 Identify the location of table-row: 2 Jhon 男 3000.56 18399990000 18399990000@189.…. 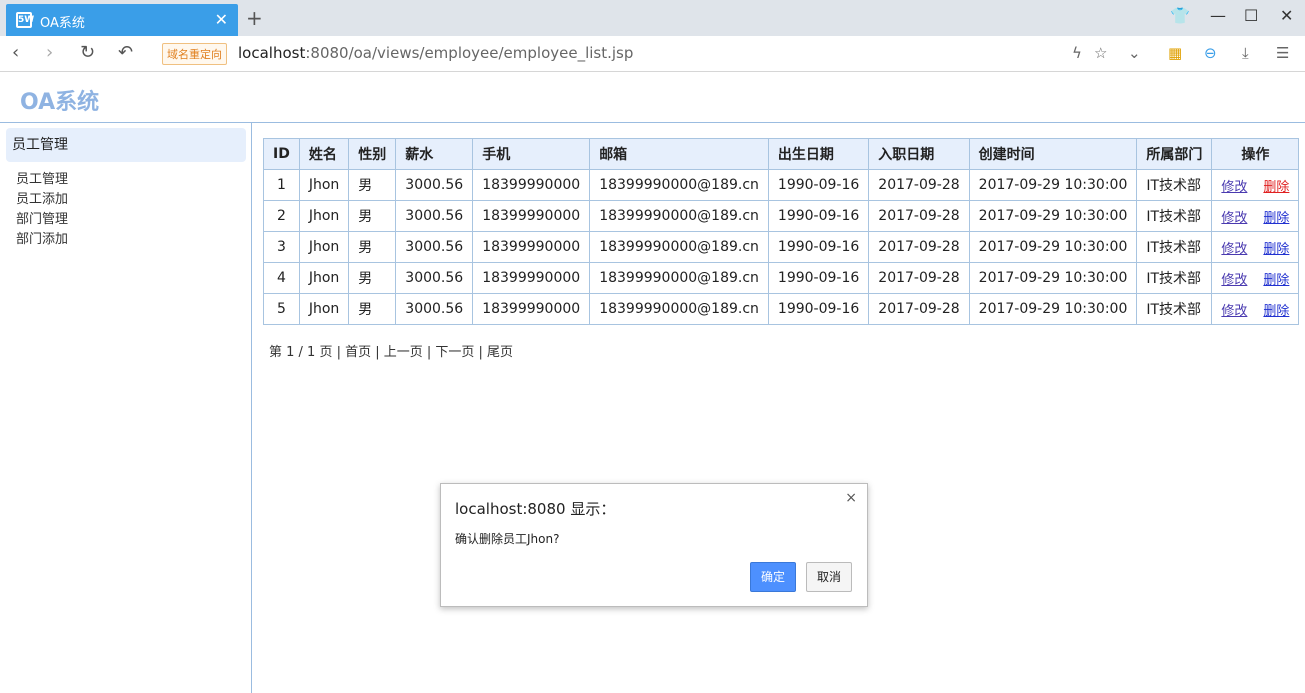
(781, 216).